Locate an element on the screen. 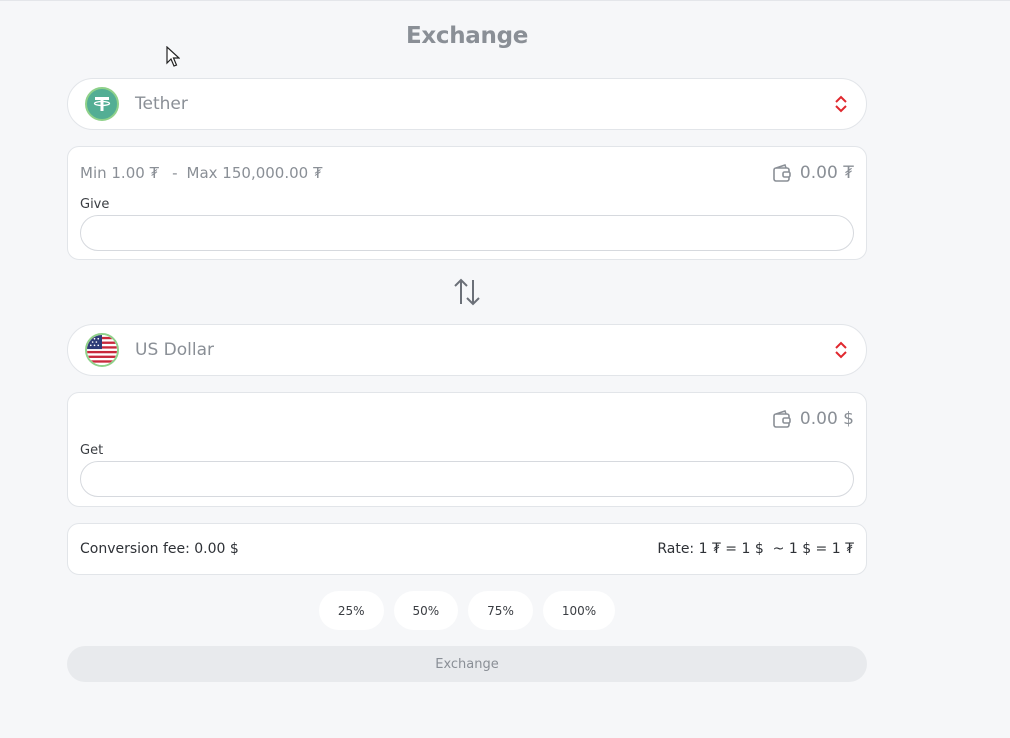  mouse-cursor-icon is located at coordinates (173, 56).